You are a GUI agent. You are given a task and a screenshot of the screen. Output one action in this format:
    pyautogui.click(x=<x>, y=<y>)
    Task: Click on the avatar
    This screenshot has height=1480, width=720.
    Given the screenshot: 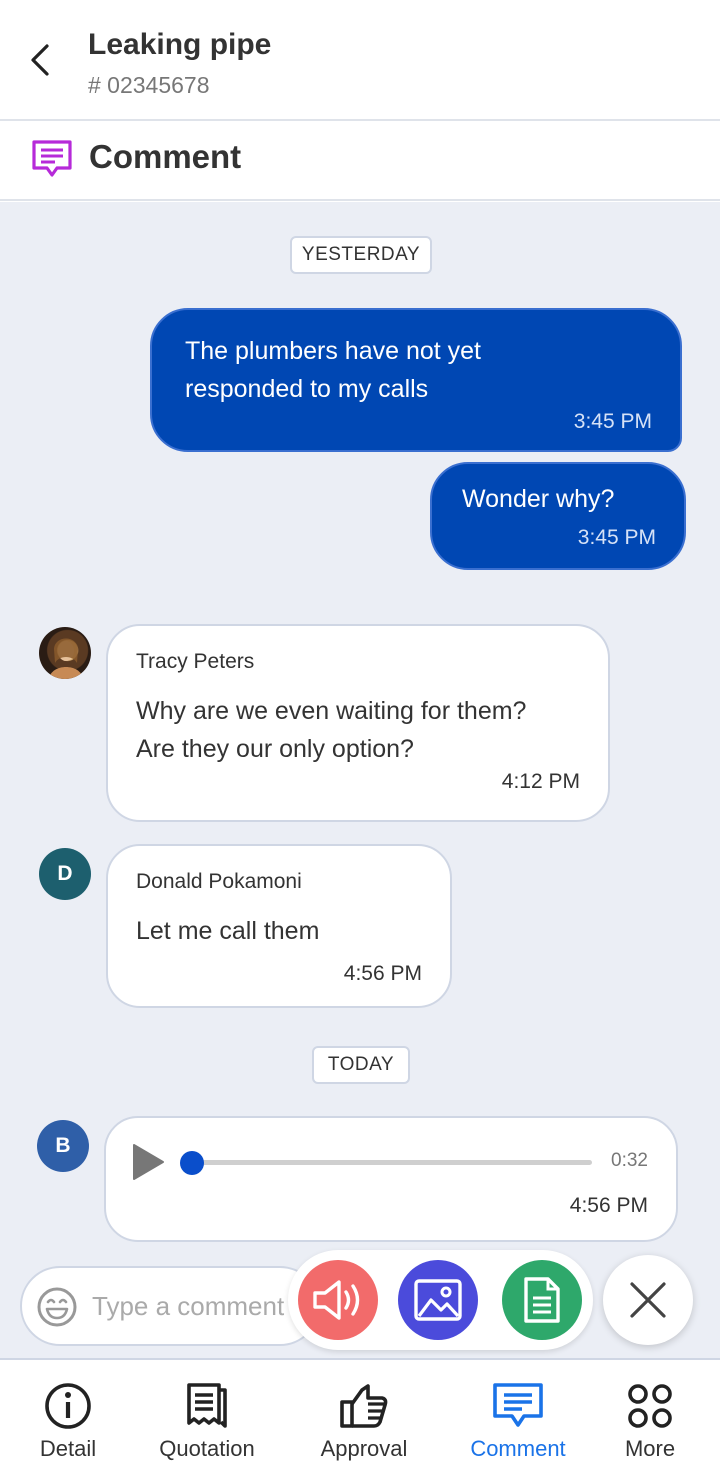 What is the action you would take?
    pyautogui.click(x=65, y=653)
    